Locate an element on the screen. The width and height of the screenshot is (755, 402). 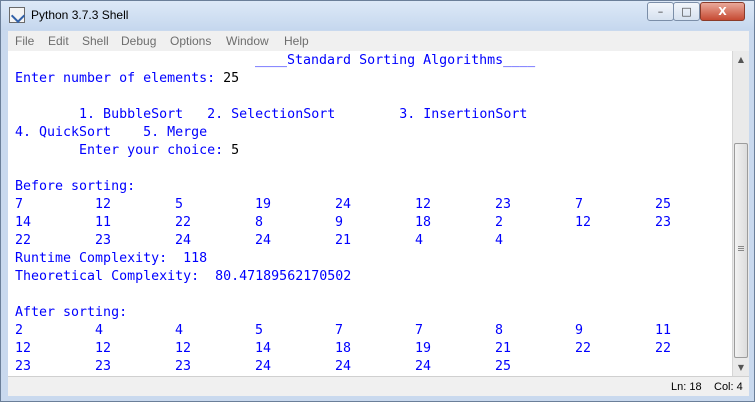
title-bar: Python 3.7.3 Shell – □ X is located at coordinates (377, 15).